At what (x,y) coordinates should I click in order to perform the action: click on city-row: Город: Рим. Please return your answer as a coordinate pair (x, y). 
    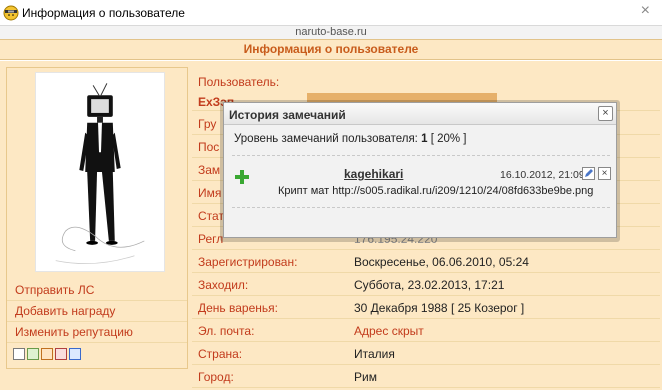
    Looking at the image, I should click on (426, 377).